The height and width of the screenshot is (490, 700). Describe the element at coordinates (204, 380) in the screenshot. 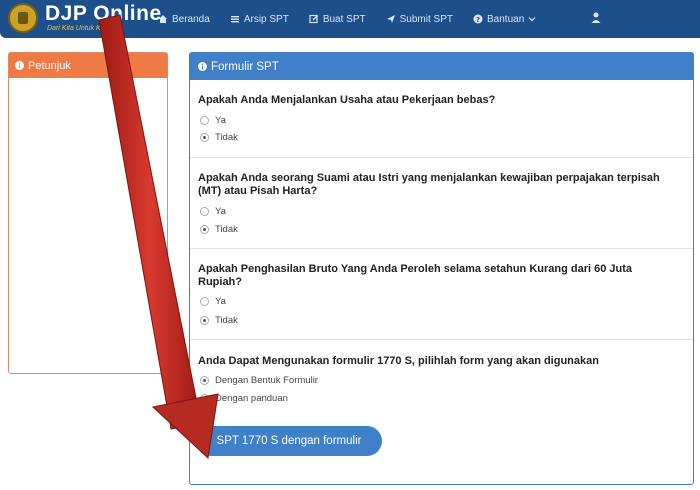

I see `radio-dengan-bentuk-formulir` at that location.